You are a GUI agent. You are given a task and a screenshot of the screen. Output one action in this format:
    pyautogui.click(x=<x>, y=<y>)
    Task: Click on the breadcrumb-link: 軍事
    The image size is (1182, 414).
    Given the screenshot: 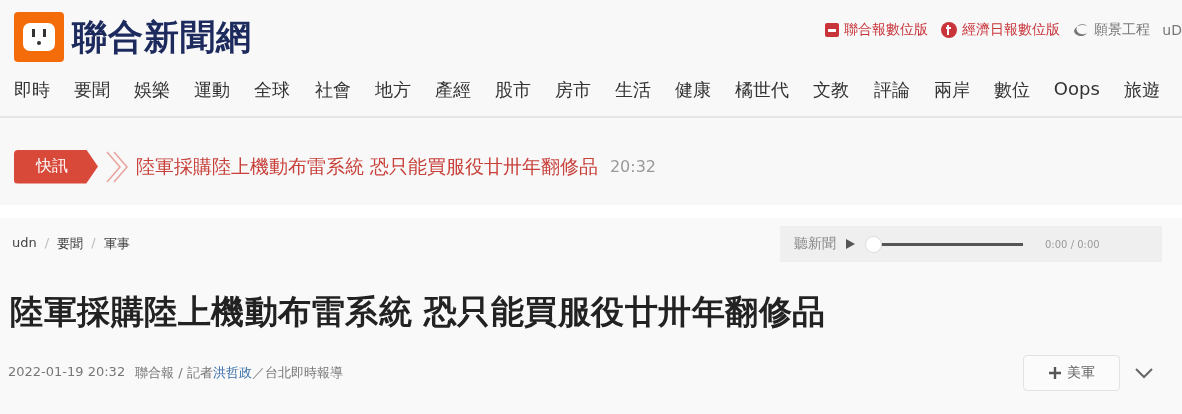 What is the action you would take?
    pyautogui.click(x=116, y=244)
    